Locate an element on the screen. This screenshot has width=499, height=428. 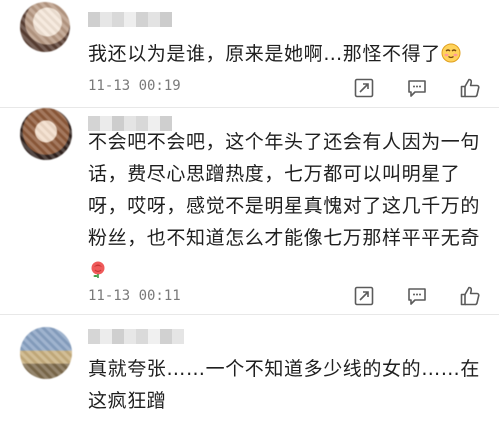
comment-timestamp: 11-13 00:19 is located at coordinates (134, 86).